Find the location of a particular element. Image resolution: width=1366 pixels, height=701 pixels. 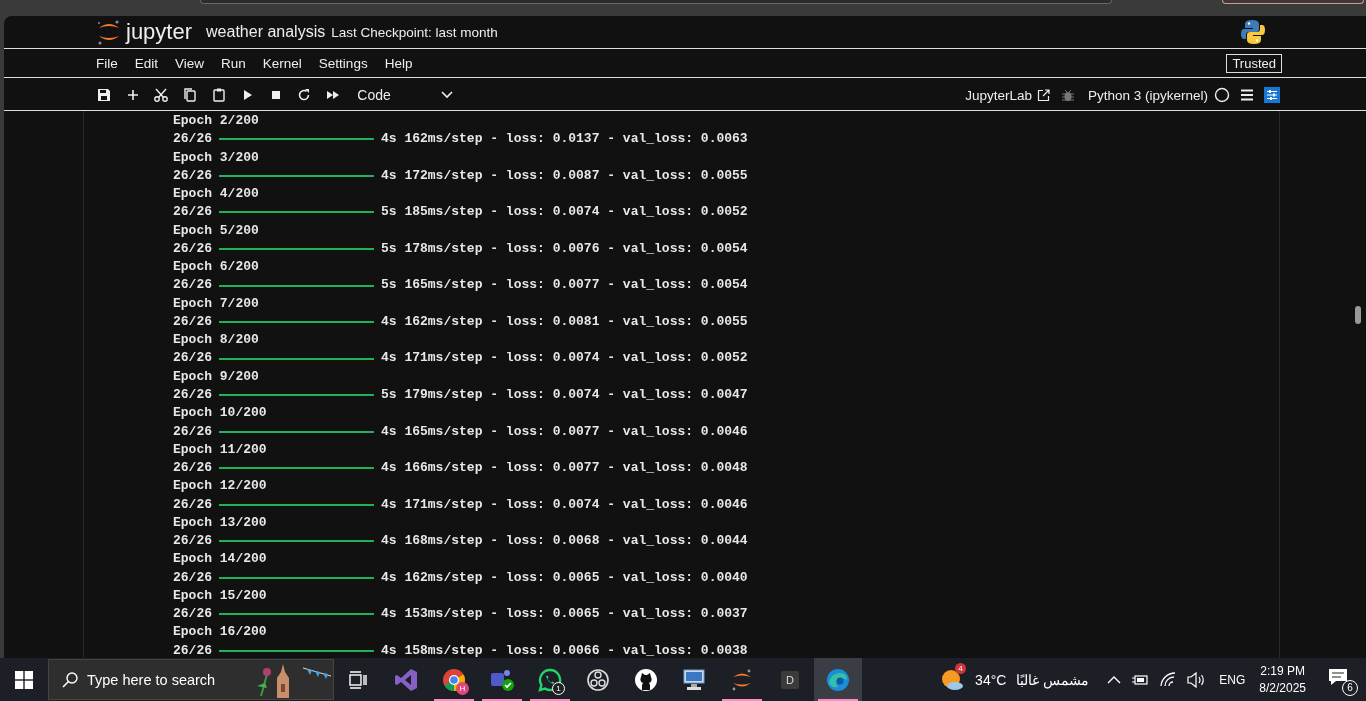

search-icon is located at coordinates (70, 679).